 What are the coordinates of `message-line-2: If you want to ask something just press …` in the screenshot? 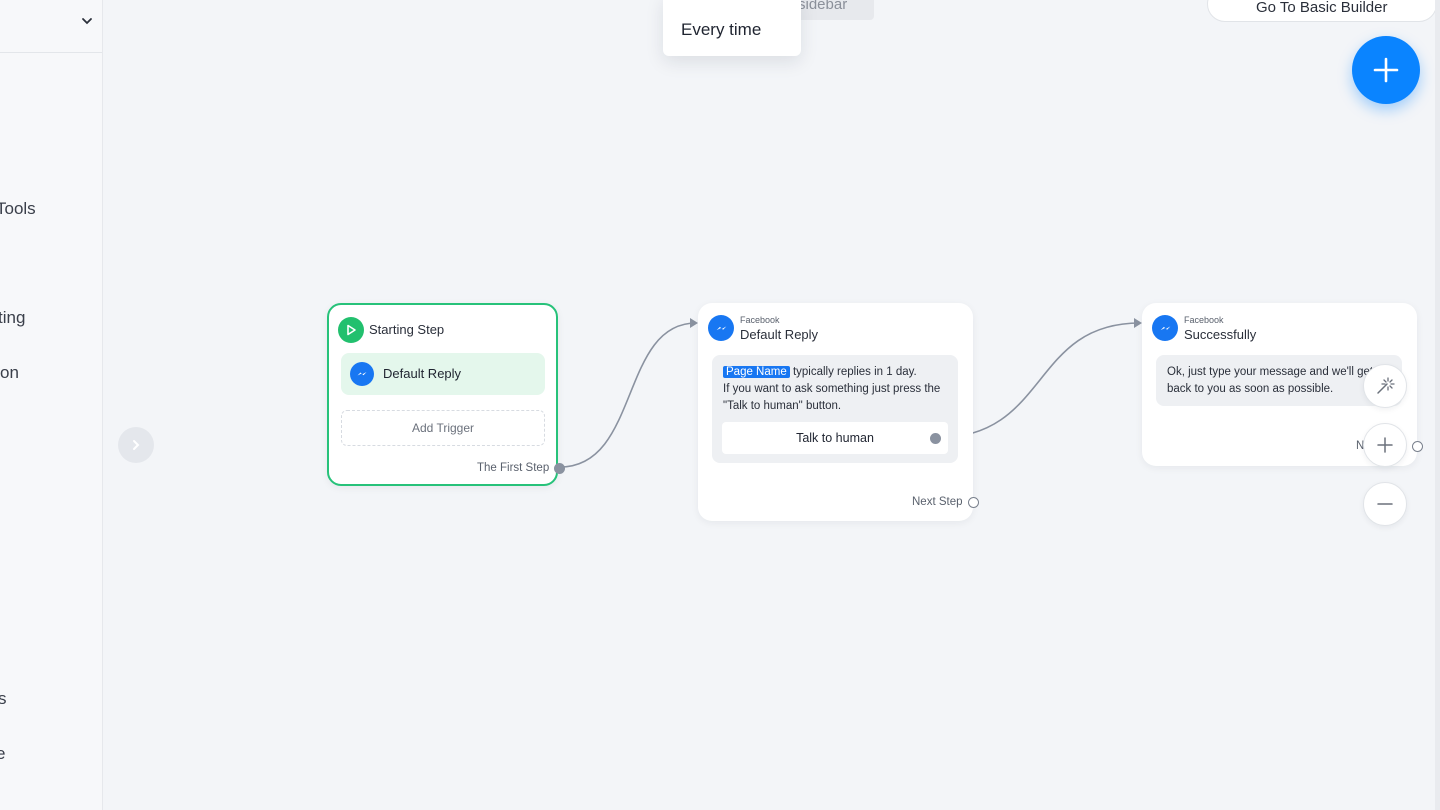 It's located at (832, 389).